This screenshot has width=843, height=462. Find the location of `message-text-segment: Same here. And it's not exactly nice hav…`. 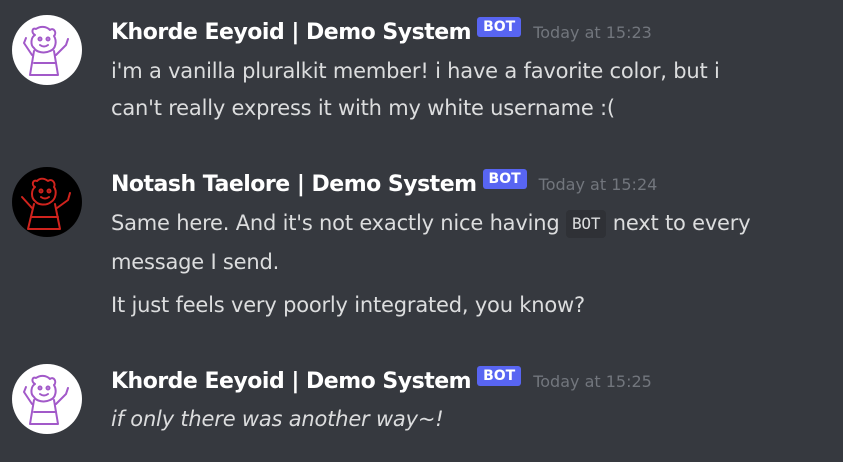

message-text-segment: Same here. And it's not exactly nice hav… is located at coordinates (335, 223).